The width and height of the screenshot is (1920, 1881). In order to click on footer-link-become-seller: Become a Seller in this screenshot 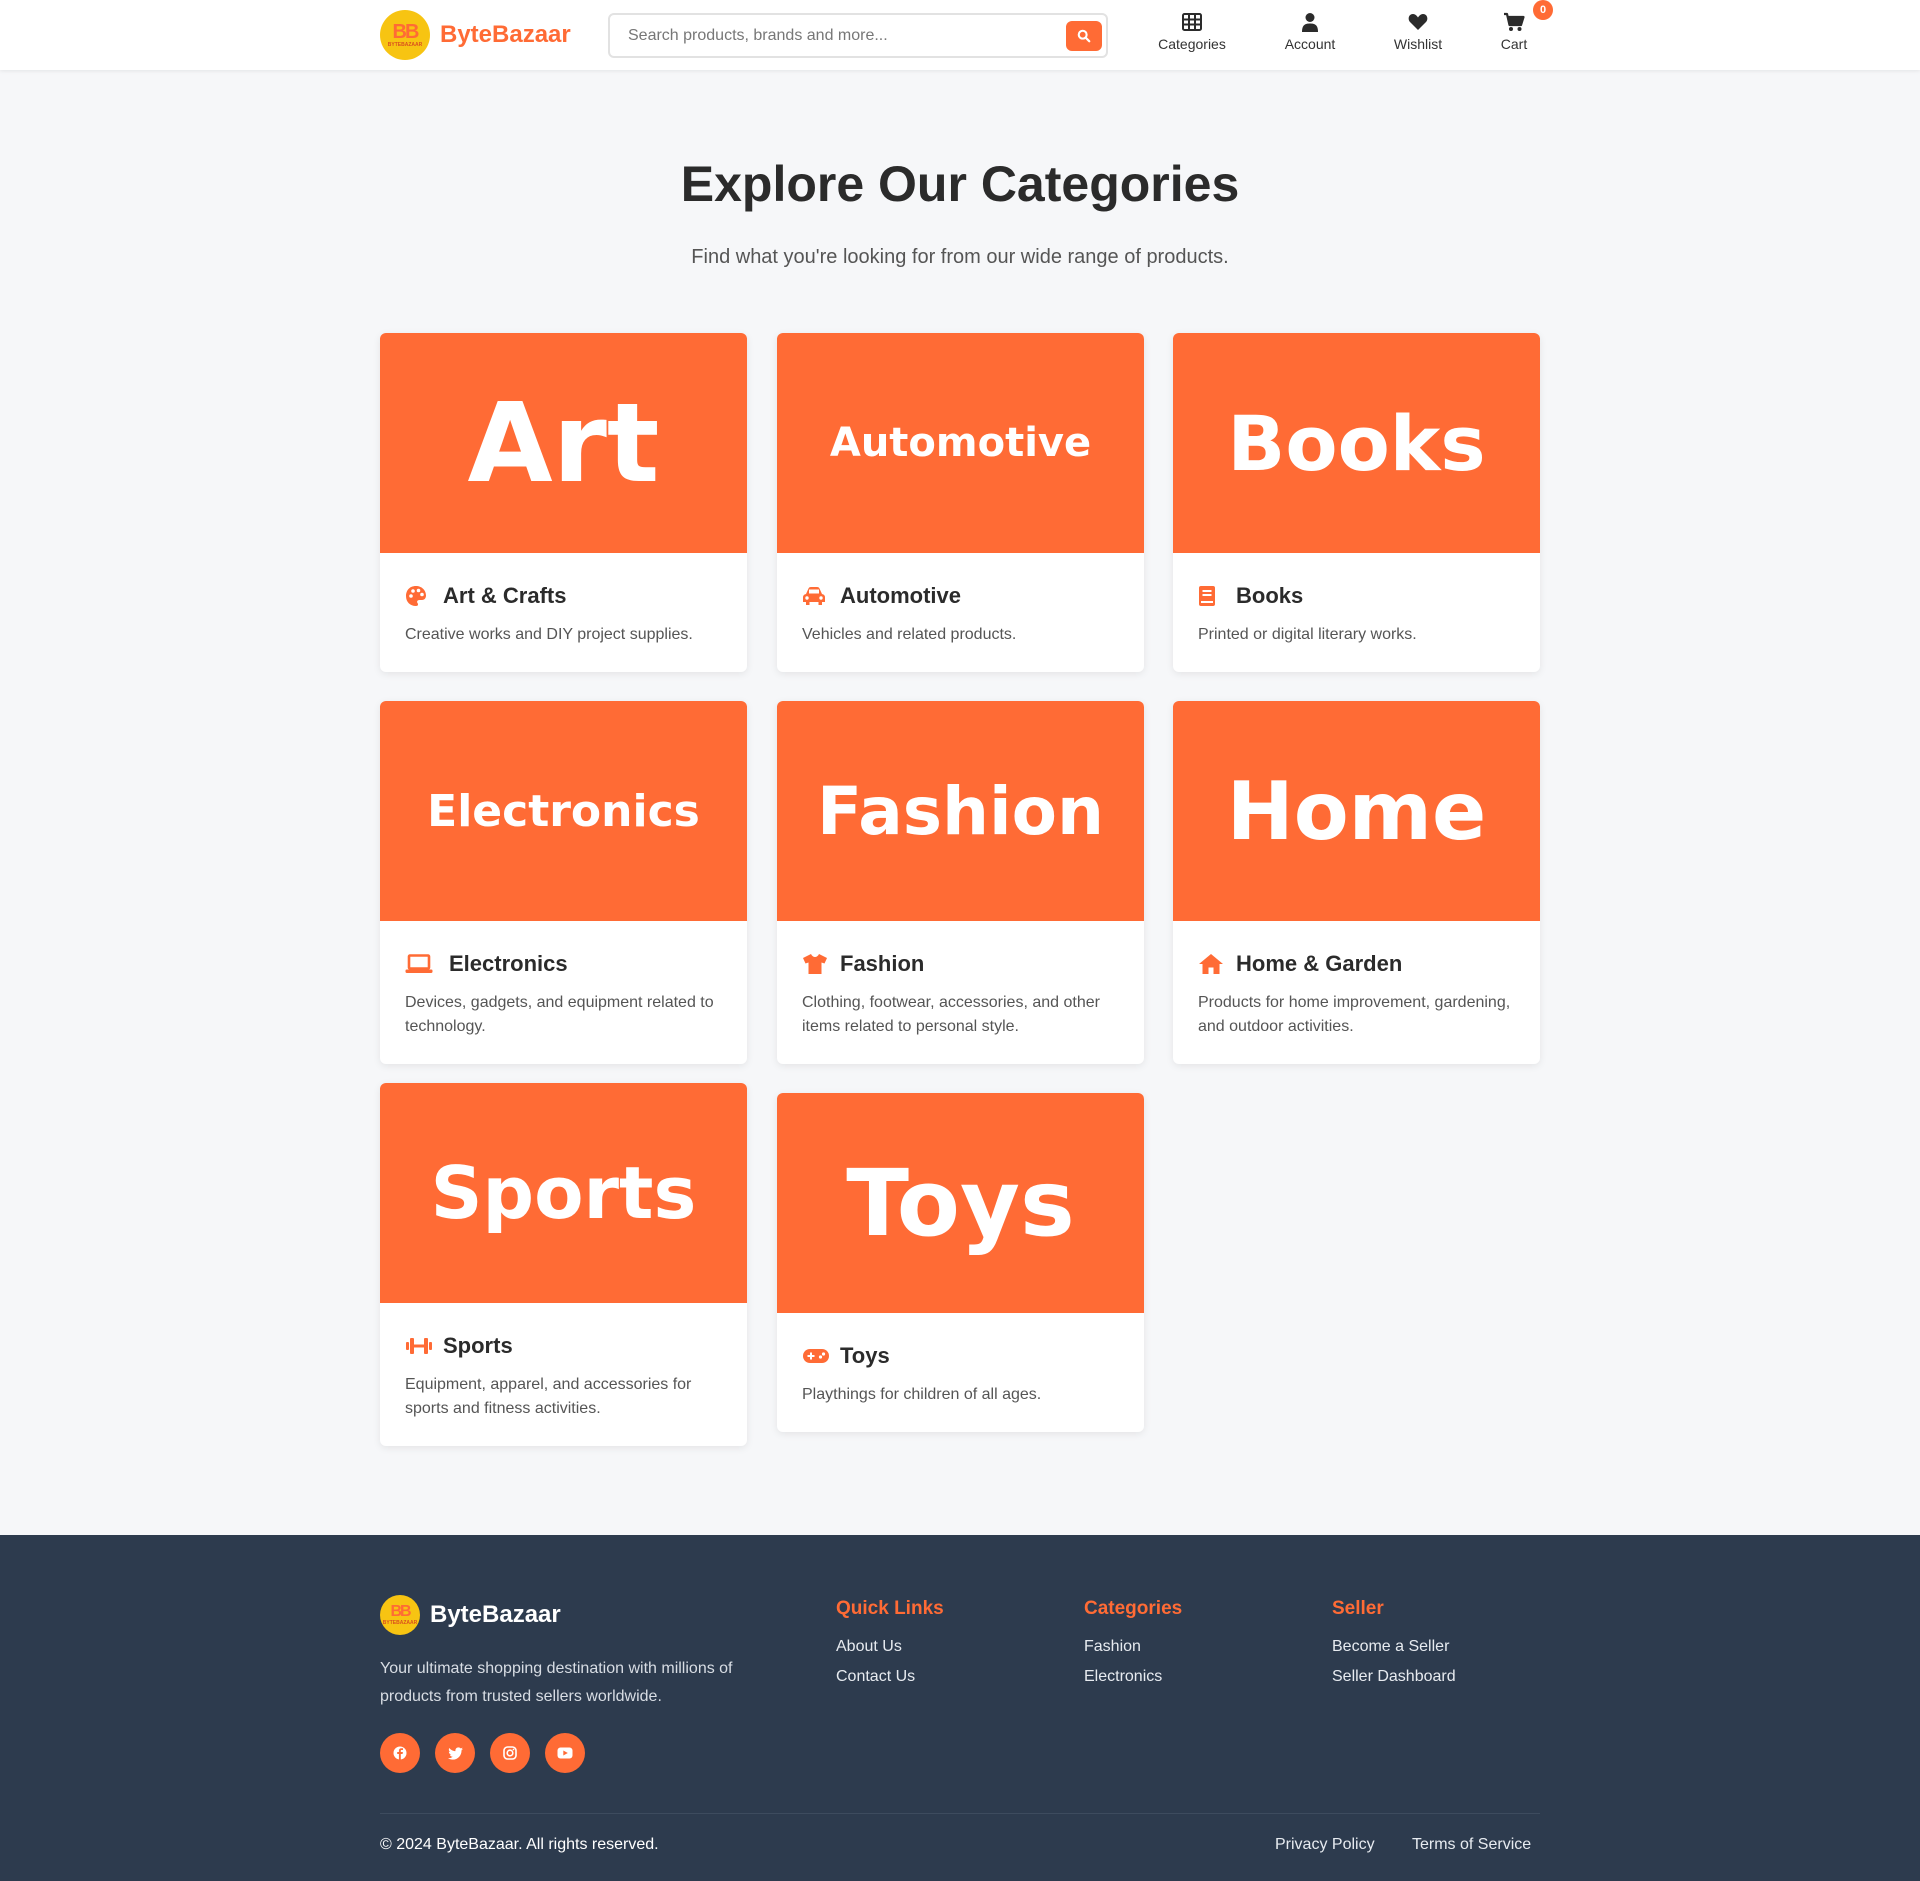, I will do `click(1394, 1647)`.